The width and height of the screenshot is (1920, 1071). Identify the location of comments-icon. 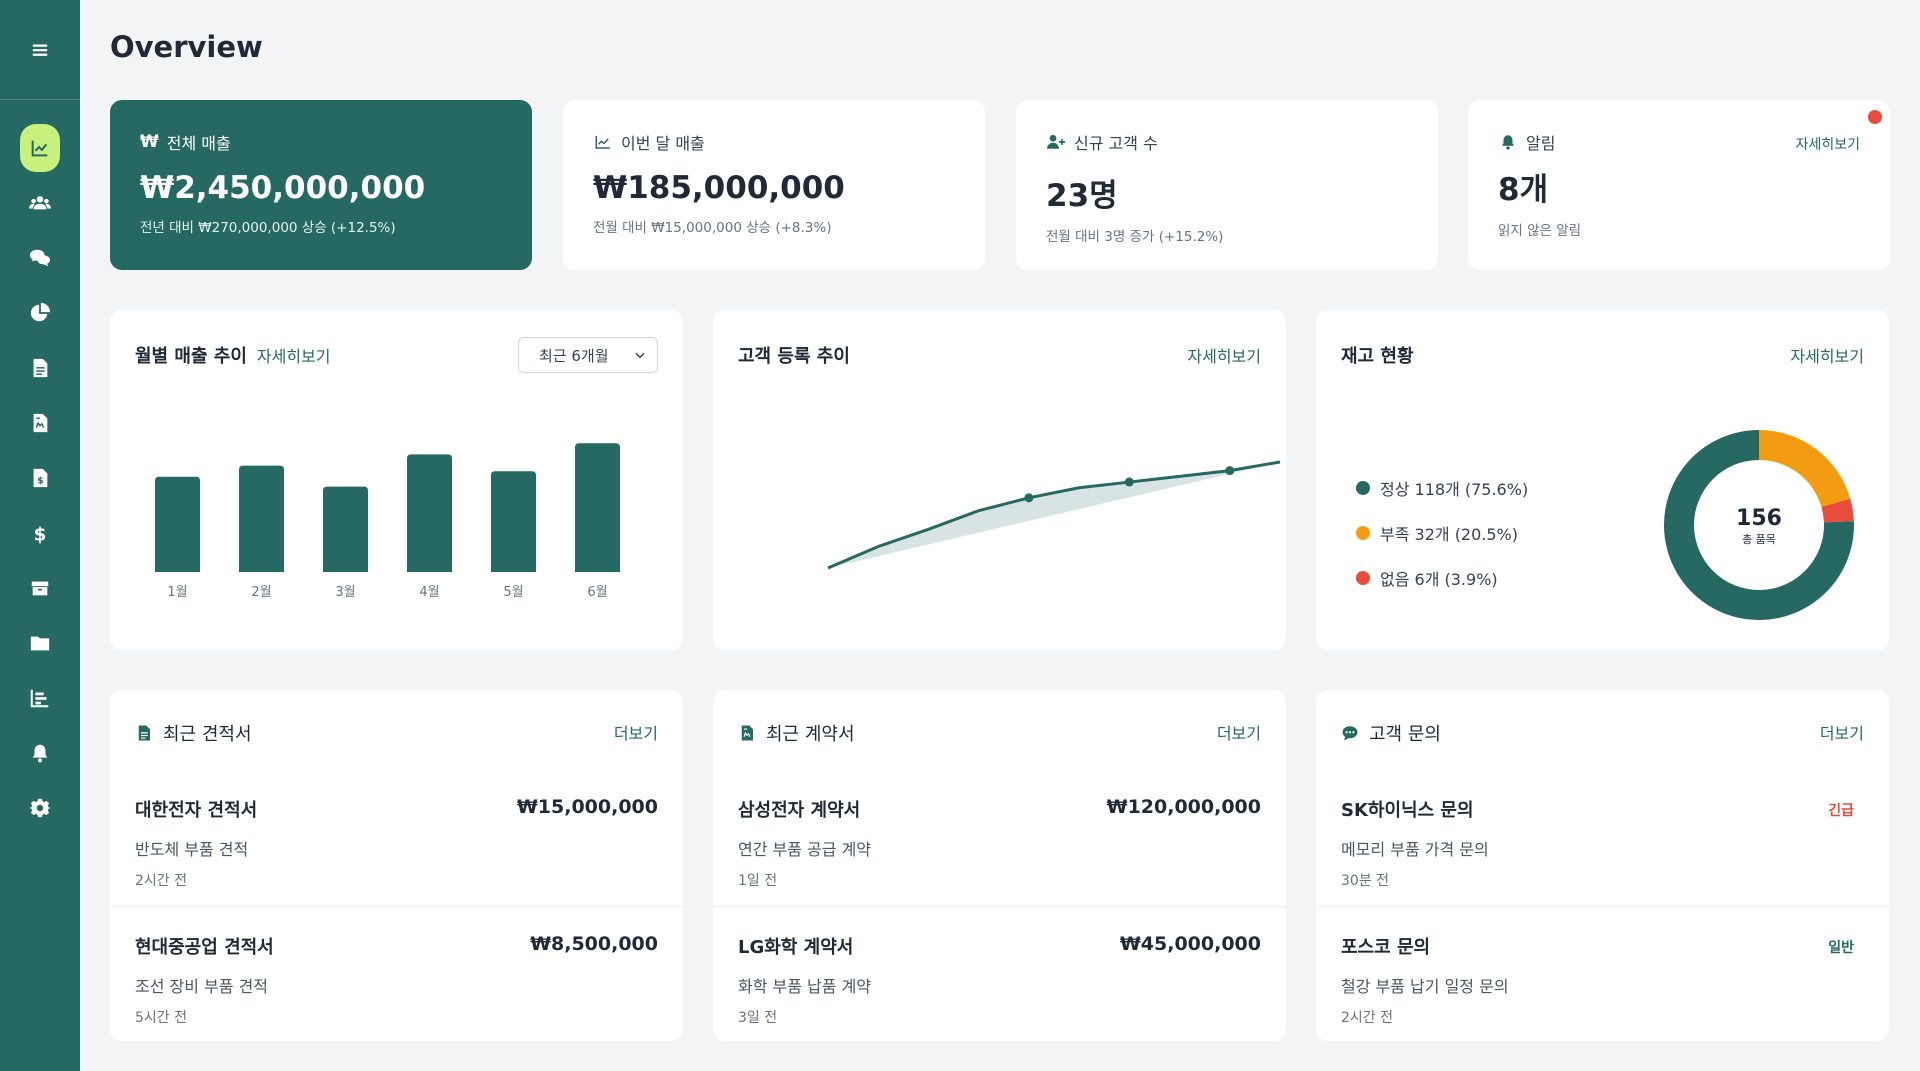
(40, 257).